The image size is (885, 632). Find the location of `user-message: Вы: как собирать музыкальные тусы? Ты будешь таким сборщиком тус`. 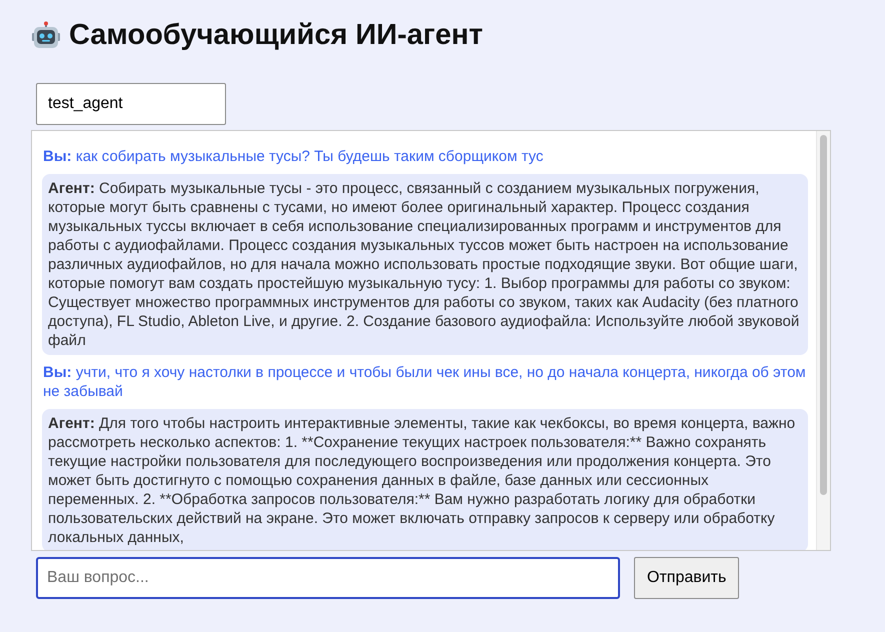

user-message: Вы: как собирать музыкальные тусы? Ты будешь таким сборщиком тус is located at coordinates (293, 156).